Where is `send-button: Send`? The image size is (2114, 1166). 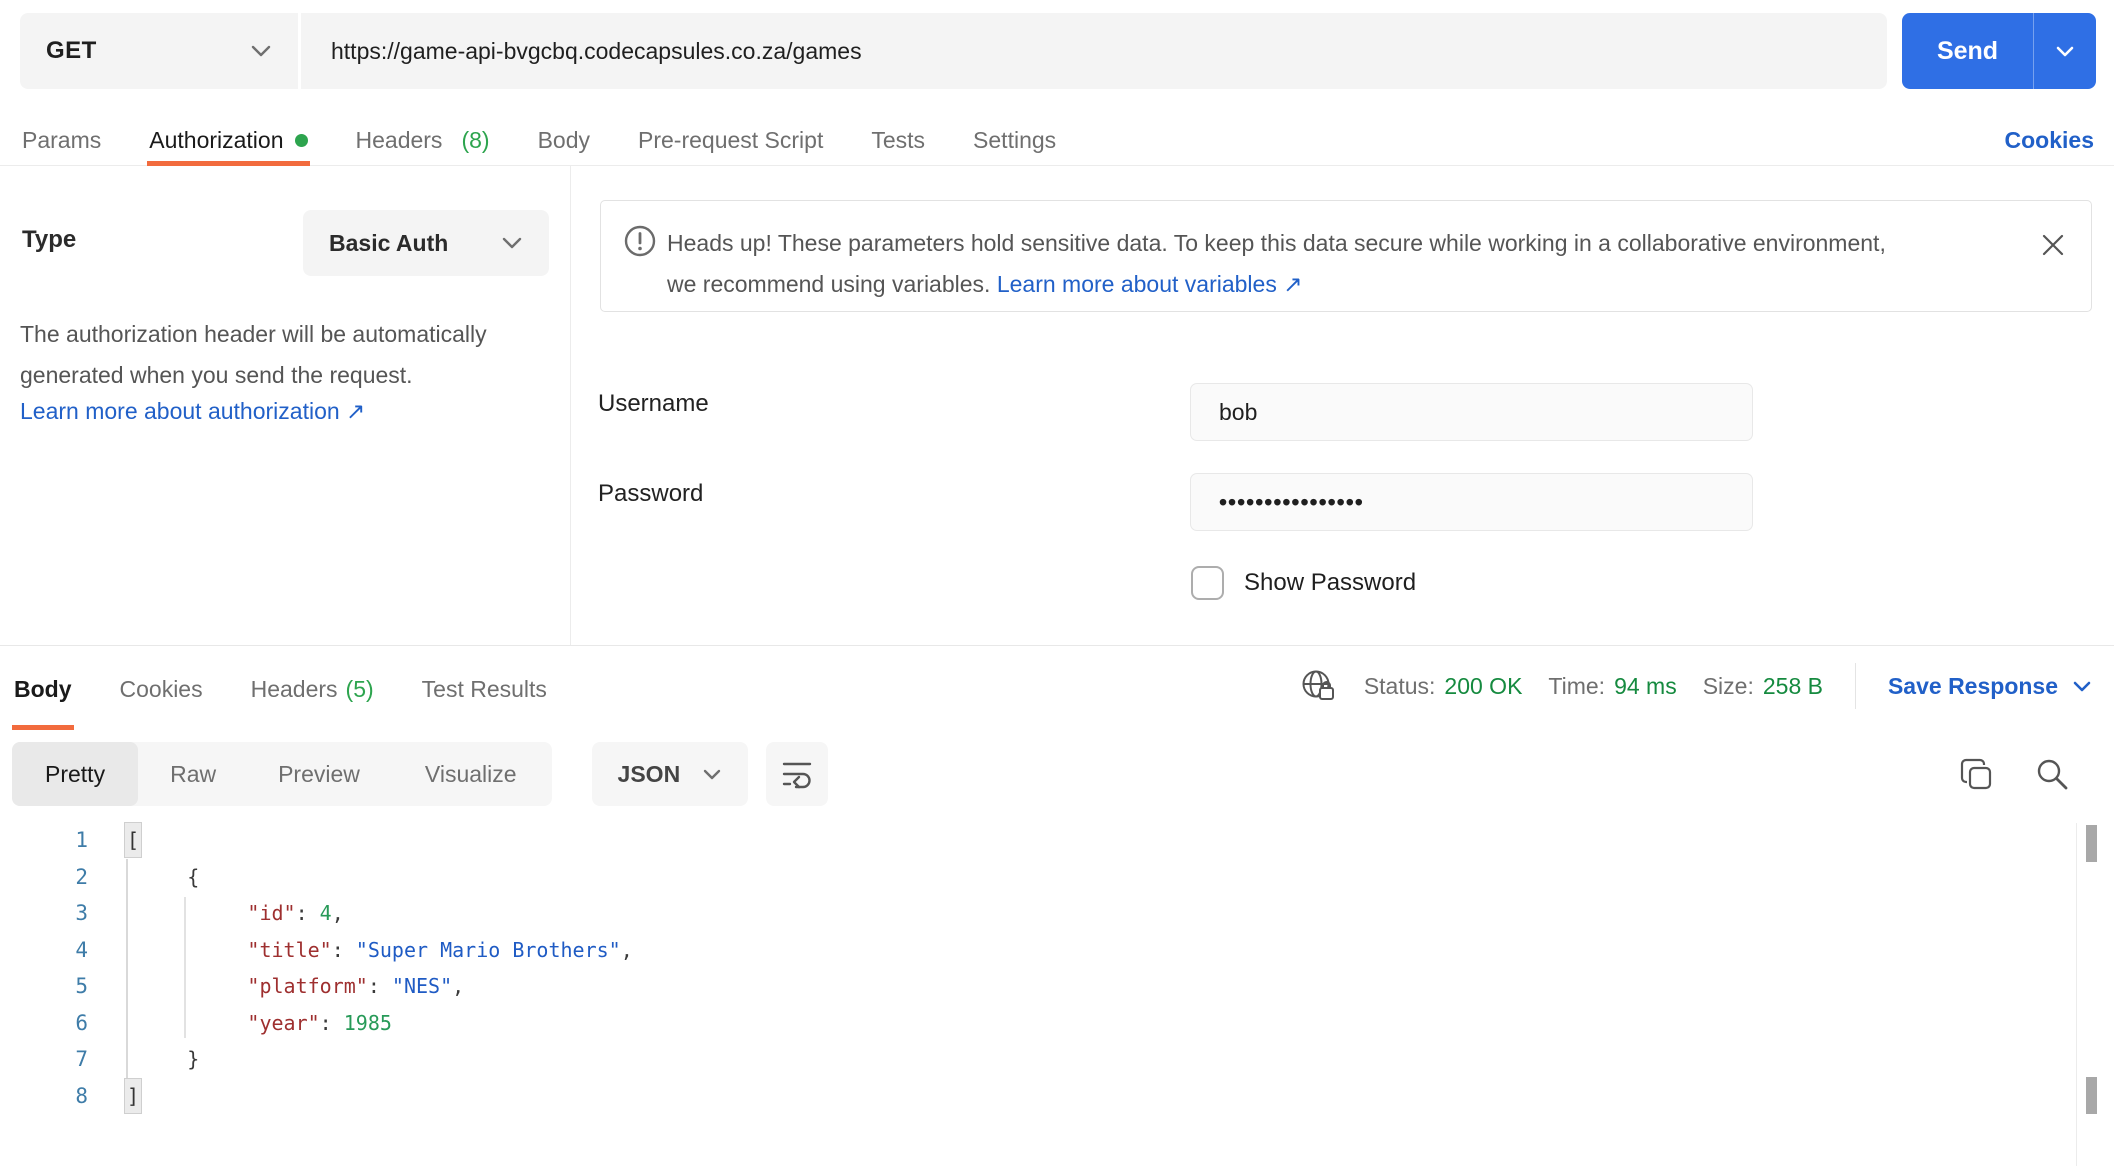
send-button: Send is located at coordinates (1967, 51).